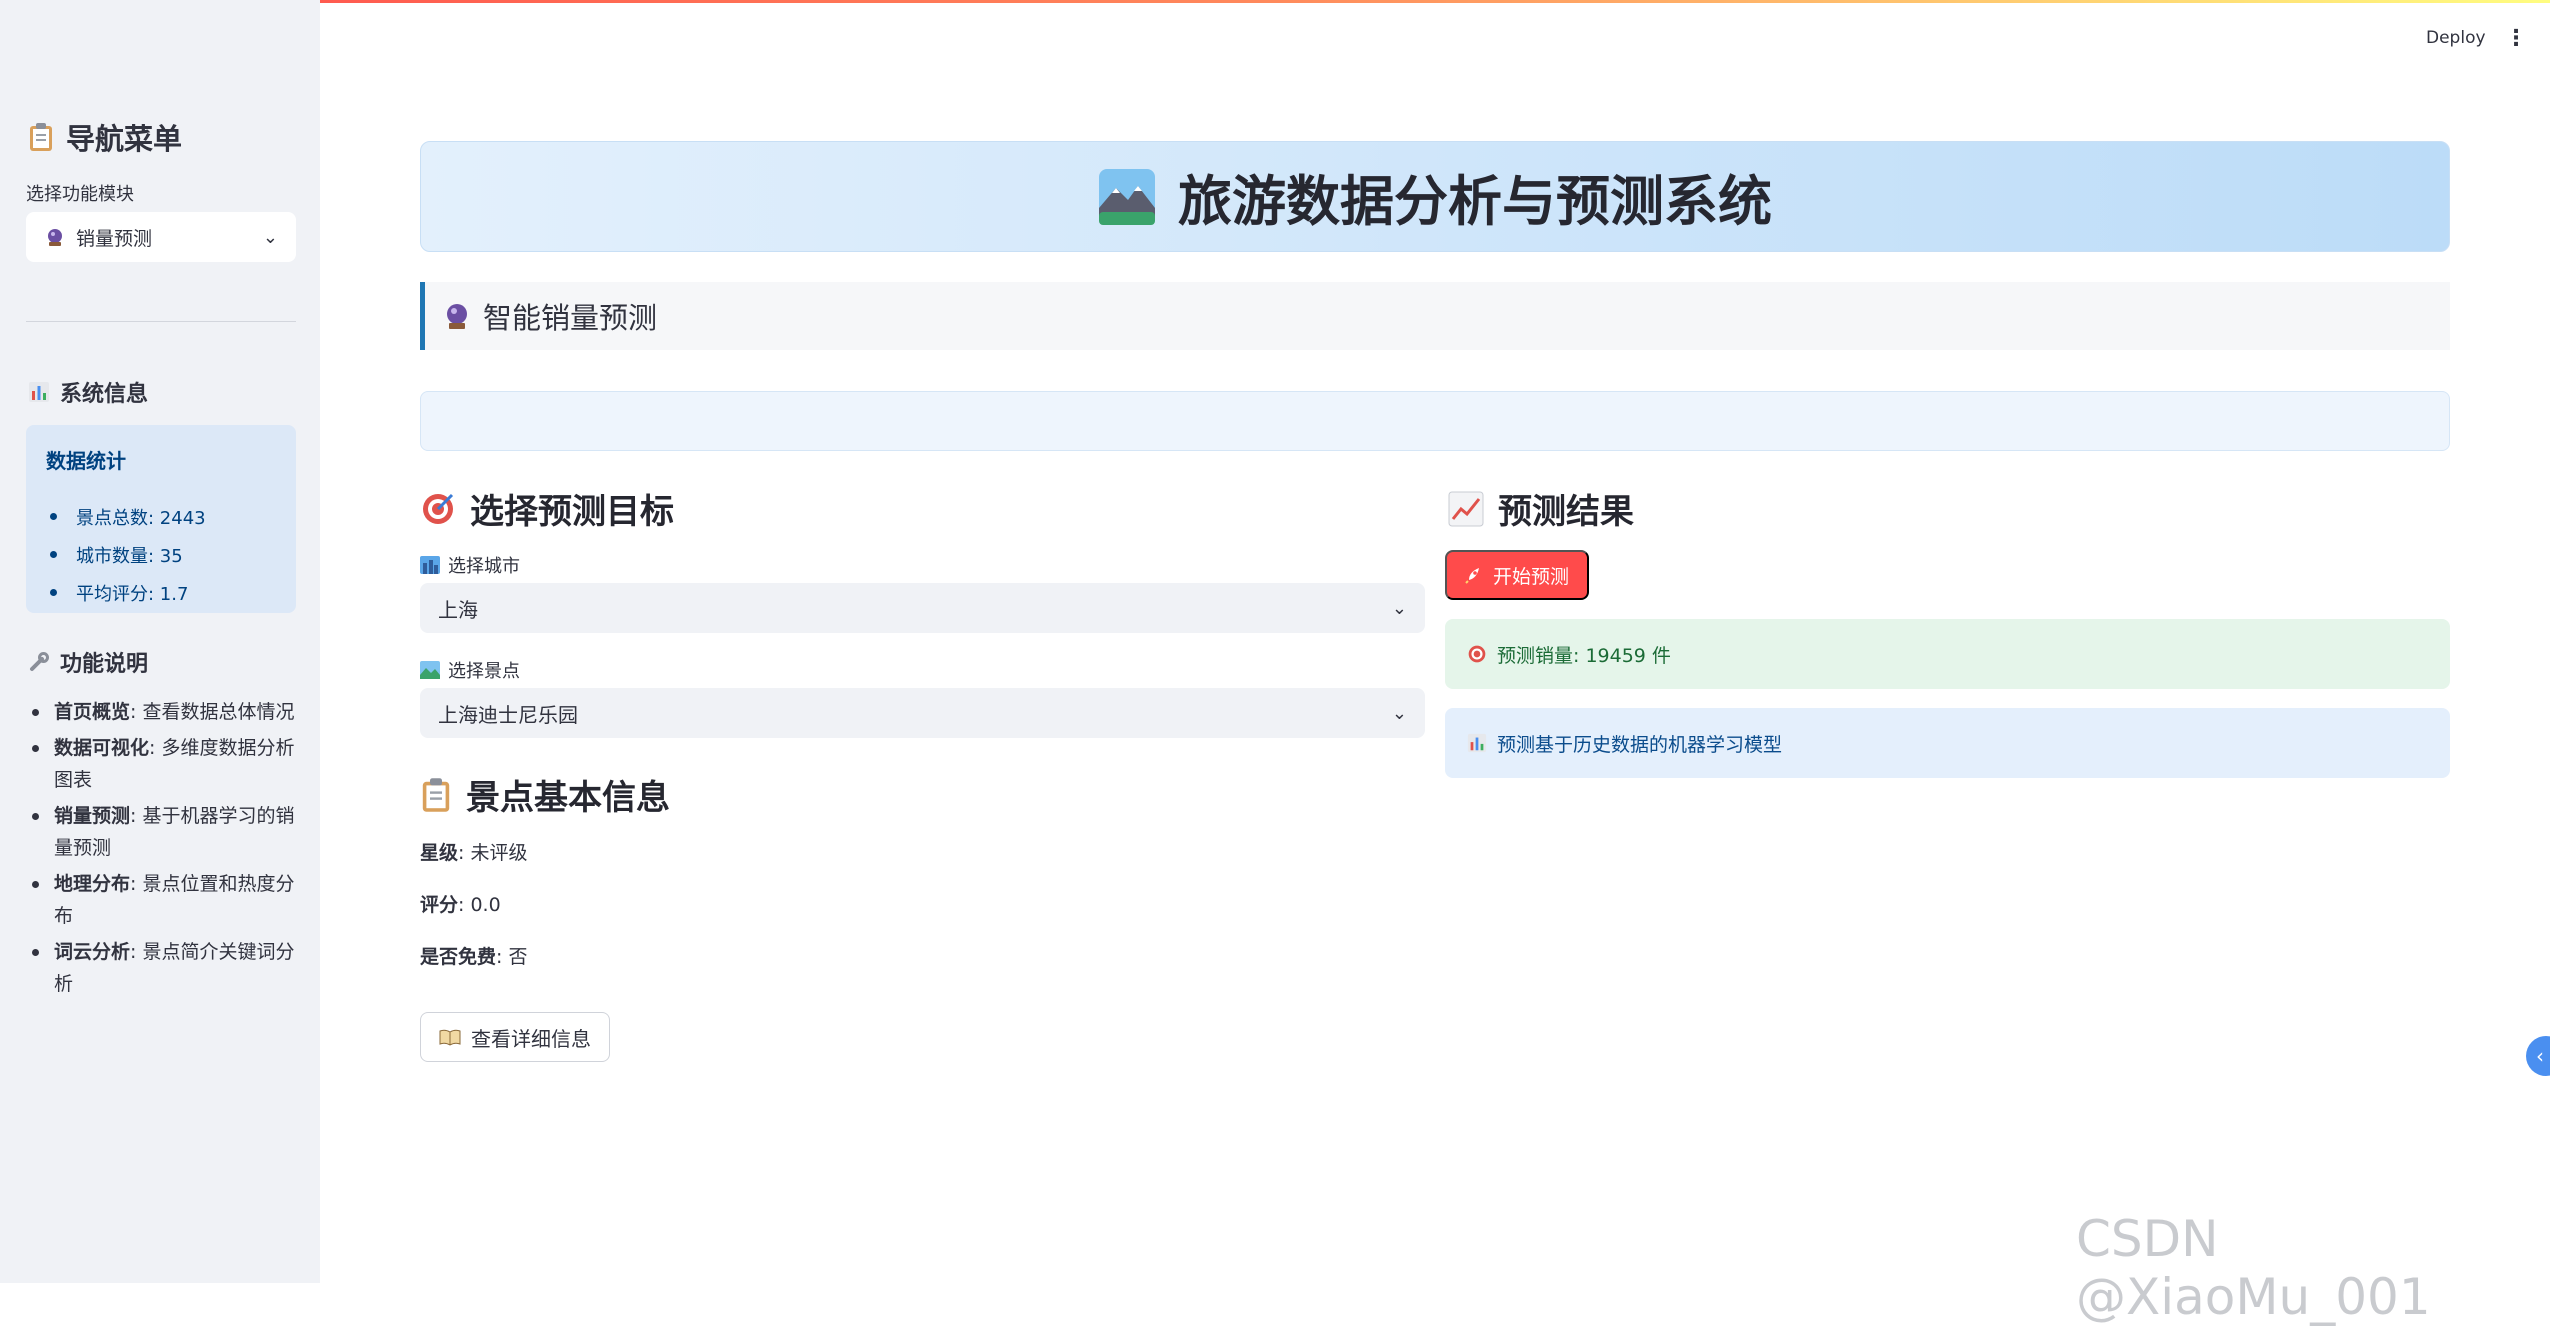 This screenshot has width=2550, height=1326. I want to click on page-banner: 旅游数据分析与预测系统, so click(1435, 196).